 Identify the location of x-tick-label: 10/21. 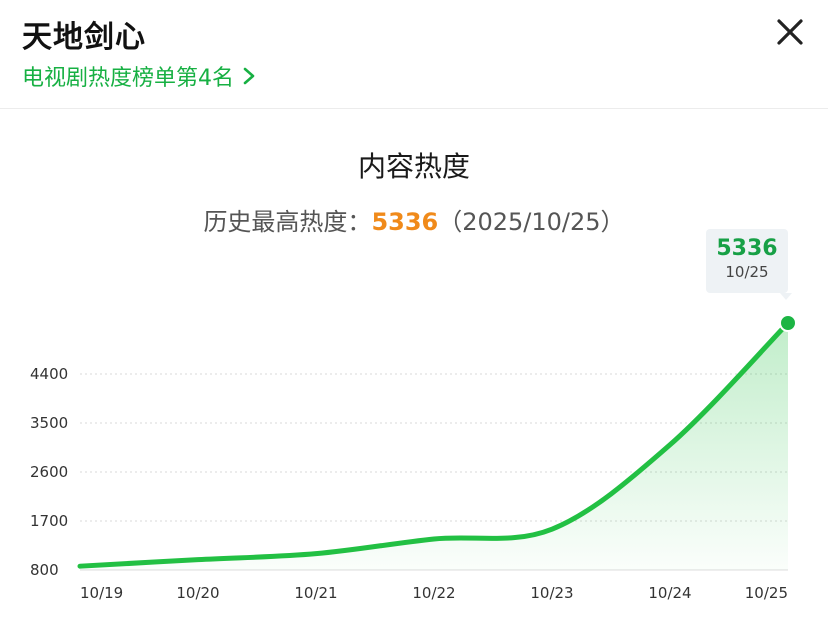
(315, 593).